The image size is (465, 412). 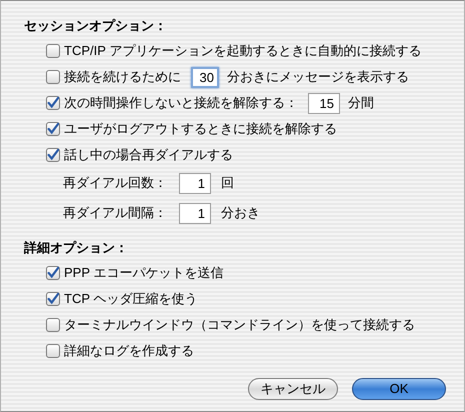 What do you see at coordinates (293, 389) in the screenshot?
I see `cancel-button: キャンセル` at bounding box center [293, 389].